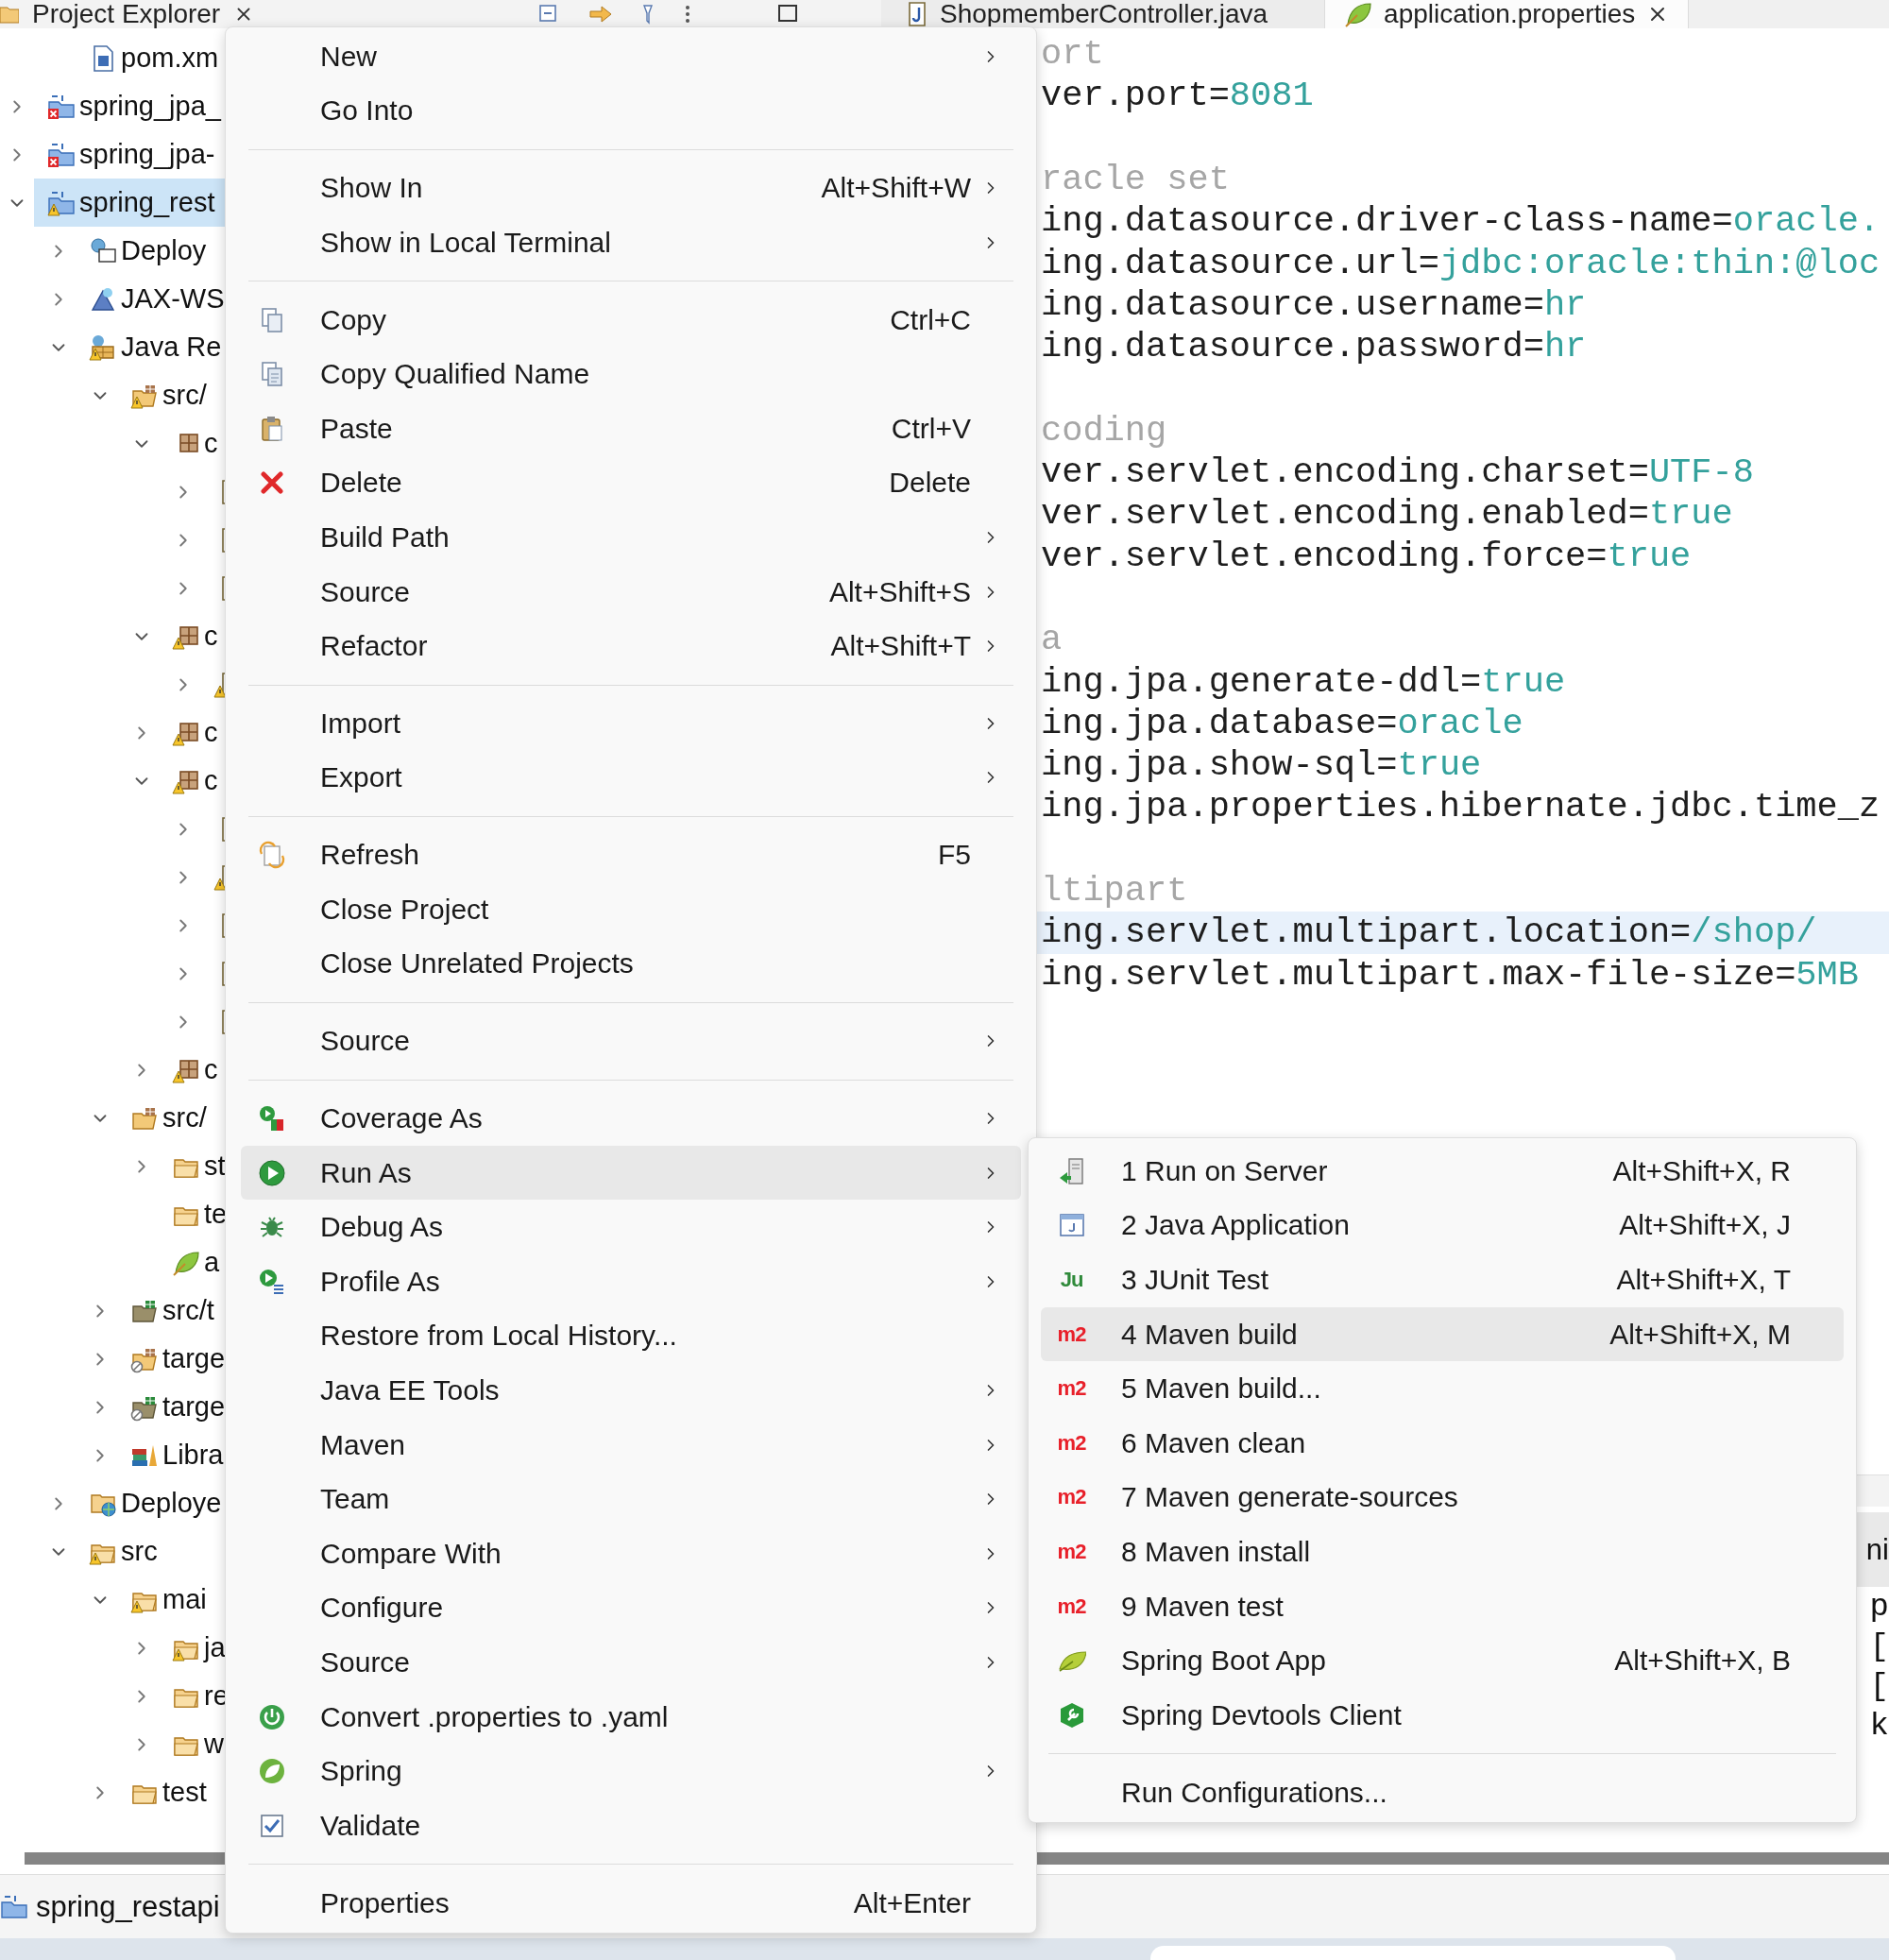 The width and height of the screenshot is (1889, 1960). I want to click on code-comment: ltipart, so click(1114, 891).